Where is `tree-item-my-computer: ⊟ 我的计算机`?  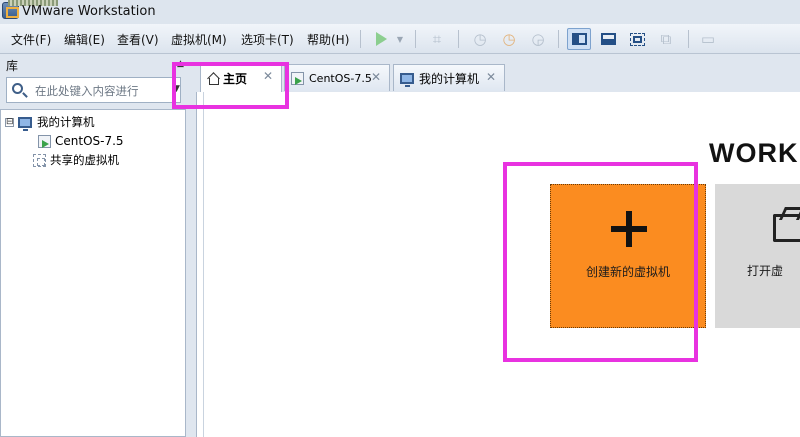 tree-item-my-computer: ⊟ 我的计算机 is located at coordinates (50, 122).